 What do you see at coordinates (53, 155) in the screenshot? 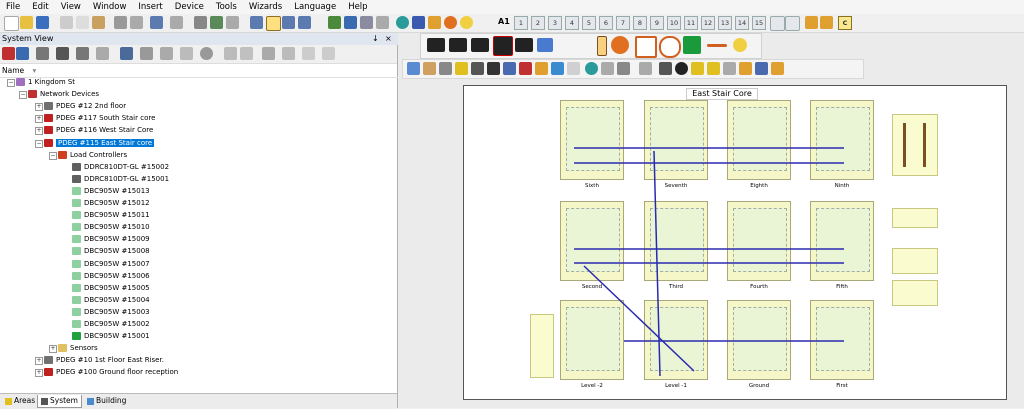
I see `expand-toggle: −` at bounding box center [53, 155].